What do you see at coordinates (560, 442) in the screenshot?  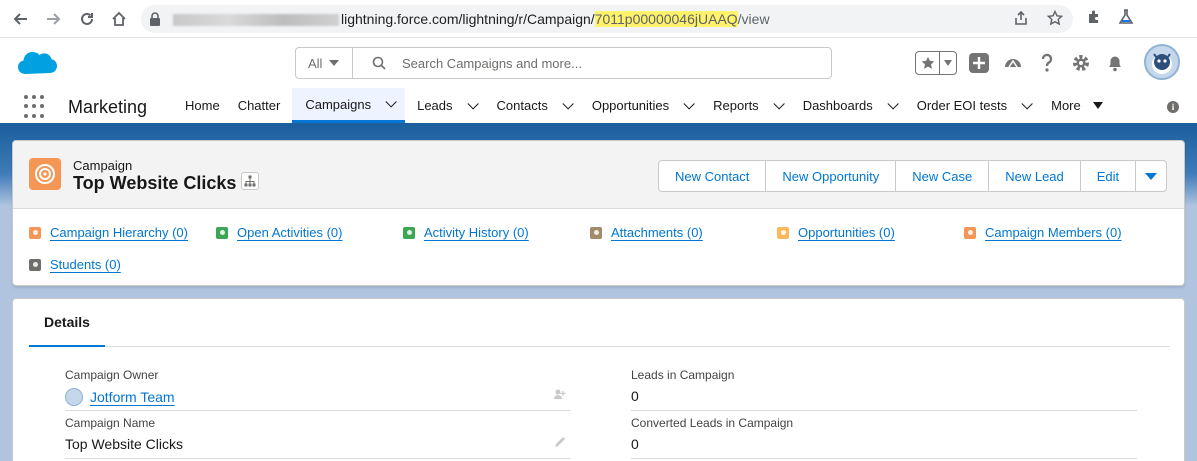 I see `edit-pencil-icon` at bounding box center [560, 442].